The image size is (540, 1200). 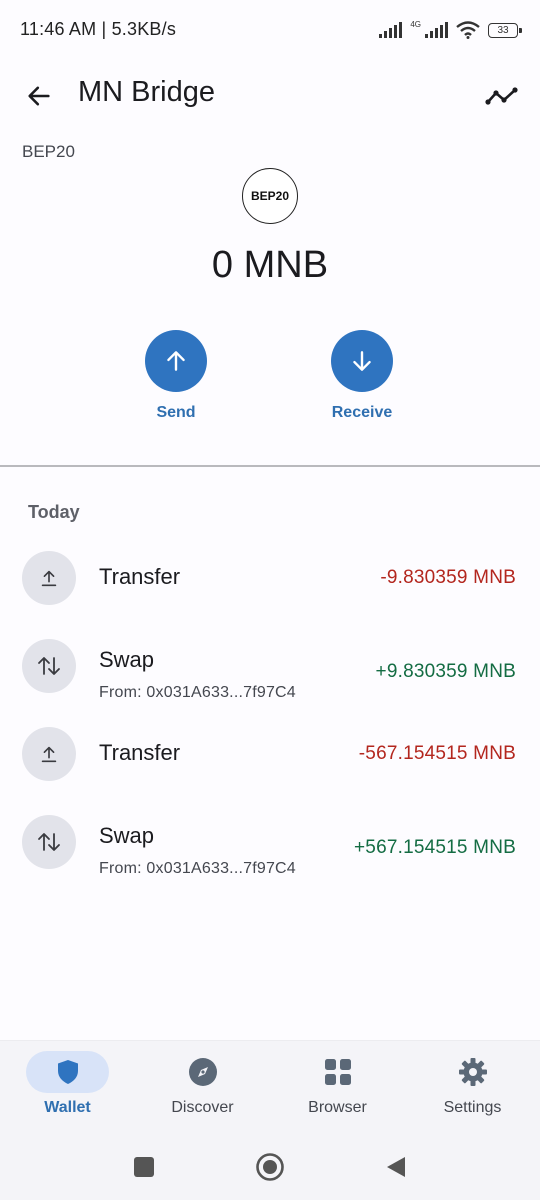 I want to click on network-type-label: 4G, so click(x=415, y=24).